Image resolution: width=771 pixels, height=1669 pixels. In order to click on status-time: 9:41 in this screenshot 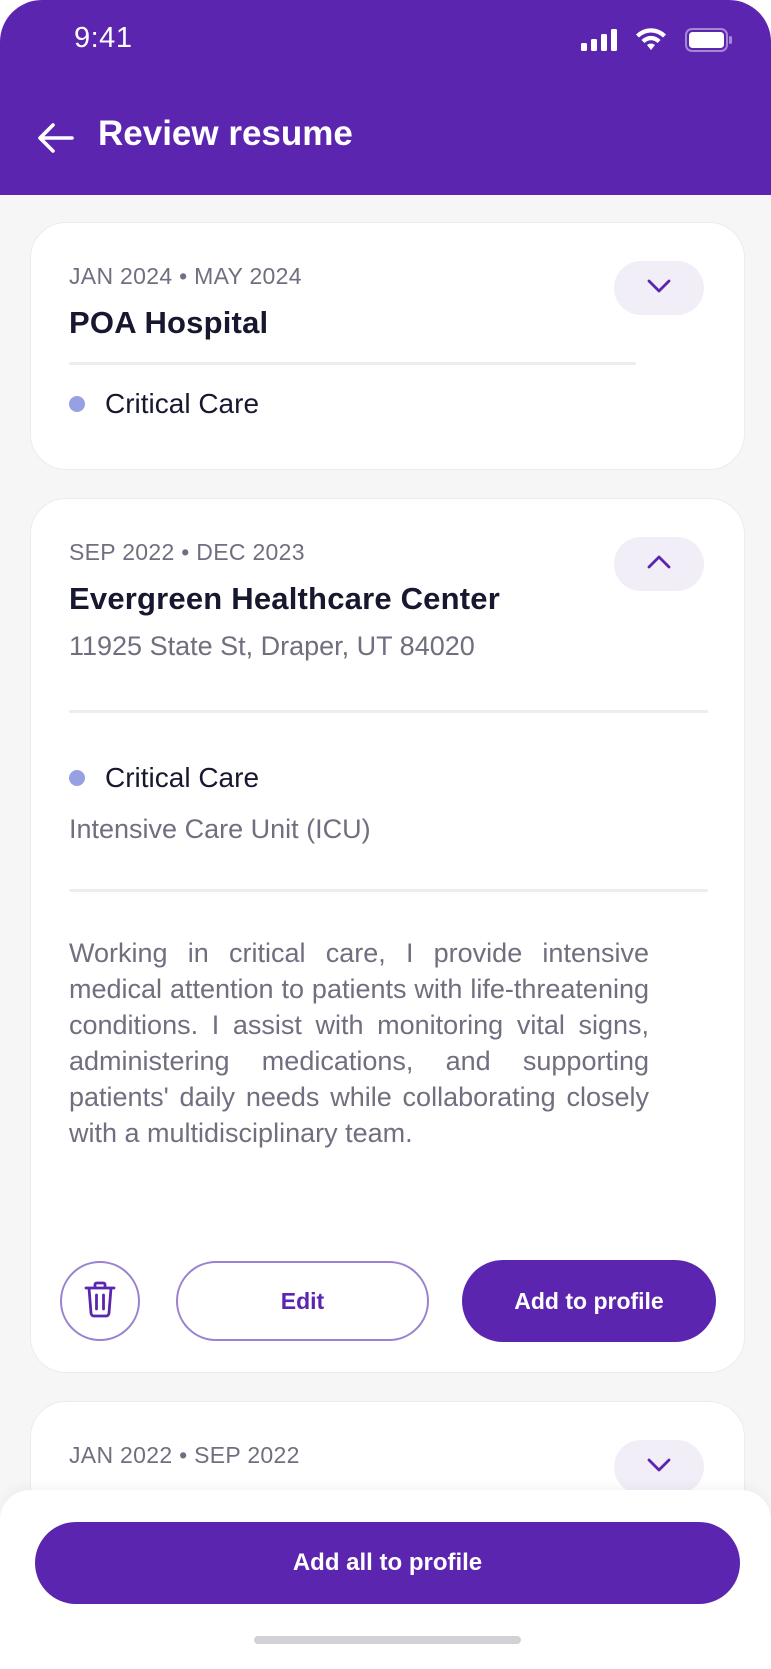, I will do `click(103, 38)`.